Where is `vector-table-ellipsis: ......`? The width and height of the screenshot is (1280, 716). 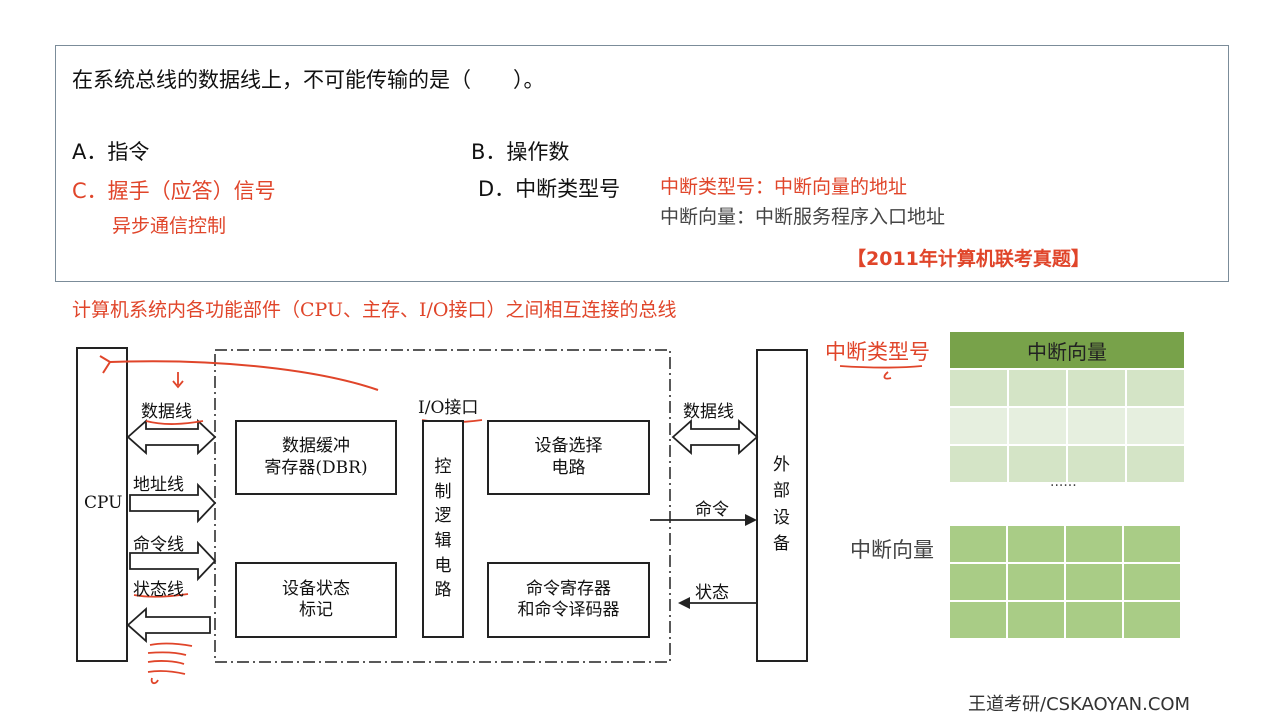 vector-table-ellipsis: ...... is located at coordinates (1063, 482).